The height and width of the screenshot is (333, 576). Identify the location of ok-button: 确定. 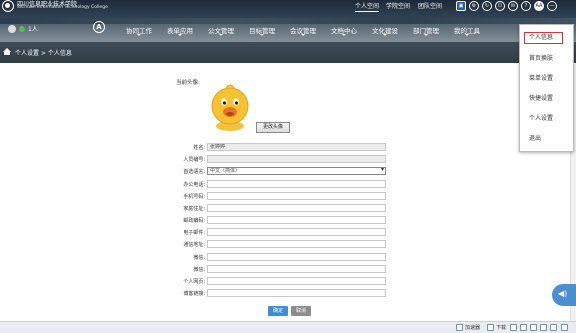
(278, 311).